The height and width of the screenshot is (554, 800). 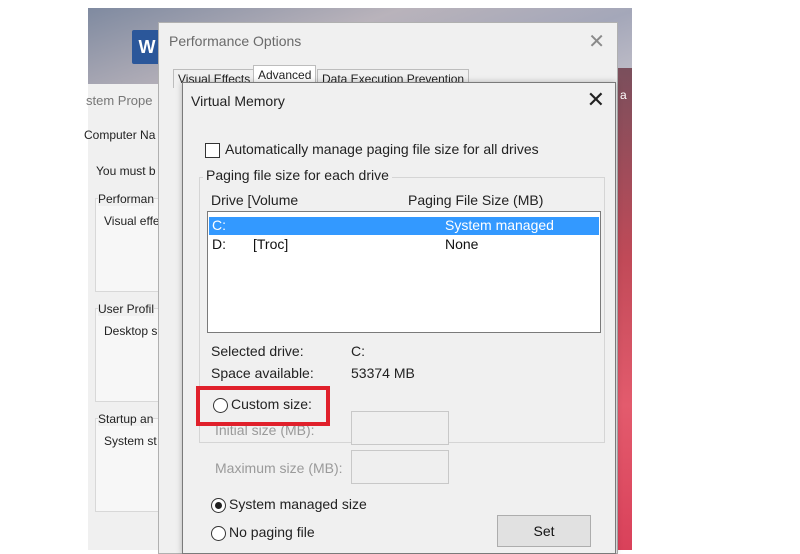 I want to click on sysprop-title: stem Prope, so click(x=119, y=100).